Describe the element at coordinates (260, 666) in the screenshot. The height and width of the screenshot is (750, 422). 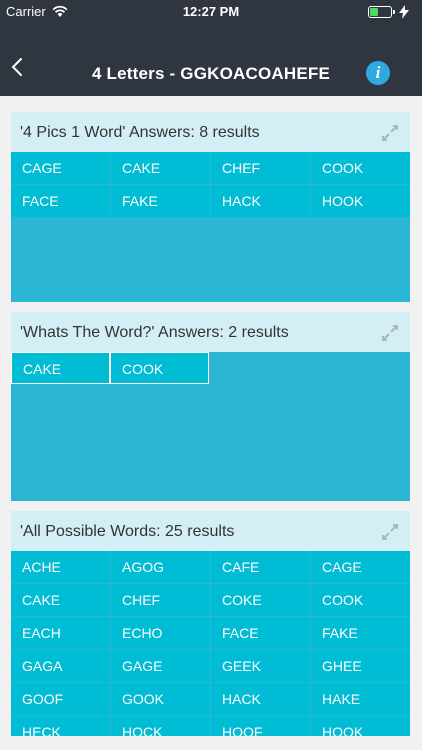
I see `word-cell: GEEK` at that location.